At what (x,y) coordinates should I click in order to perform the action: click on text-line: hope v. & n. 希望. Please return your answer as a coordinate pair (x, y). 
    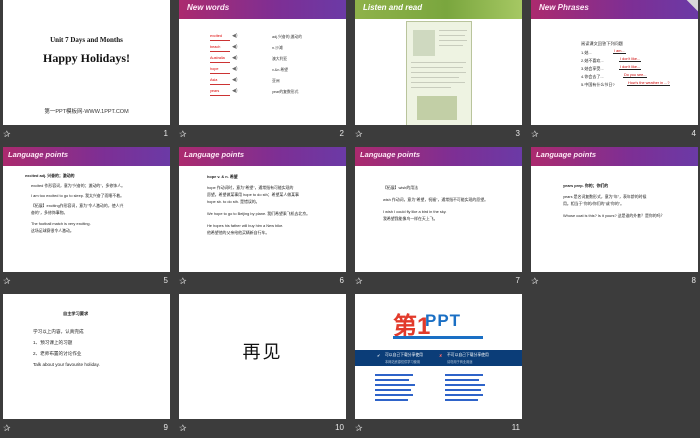
    Looking at the image, I should click on (222, 176).